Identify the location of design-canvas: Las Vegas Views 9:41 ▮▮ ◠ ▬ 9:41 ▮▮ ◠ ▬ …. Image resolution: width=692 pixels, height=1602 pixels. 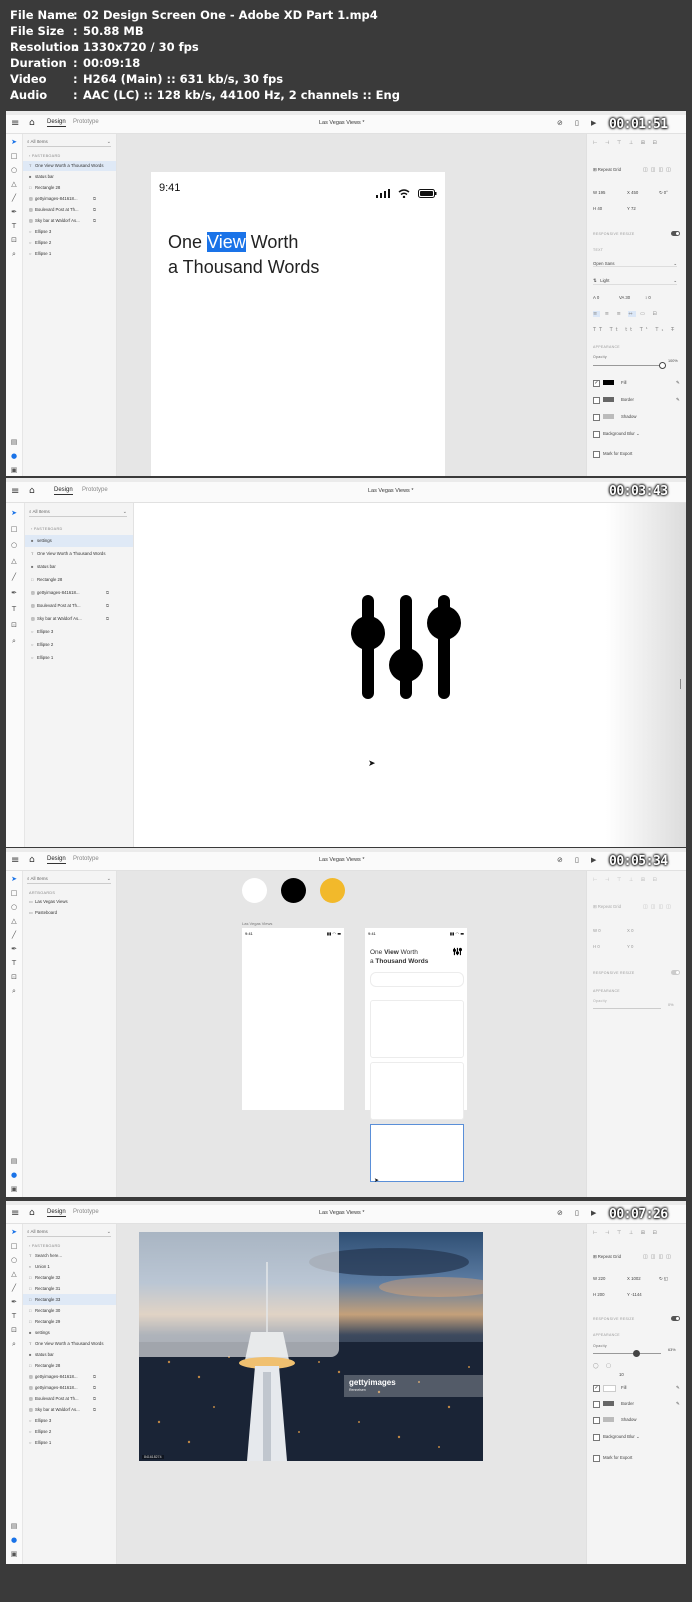
(352, 1034).